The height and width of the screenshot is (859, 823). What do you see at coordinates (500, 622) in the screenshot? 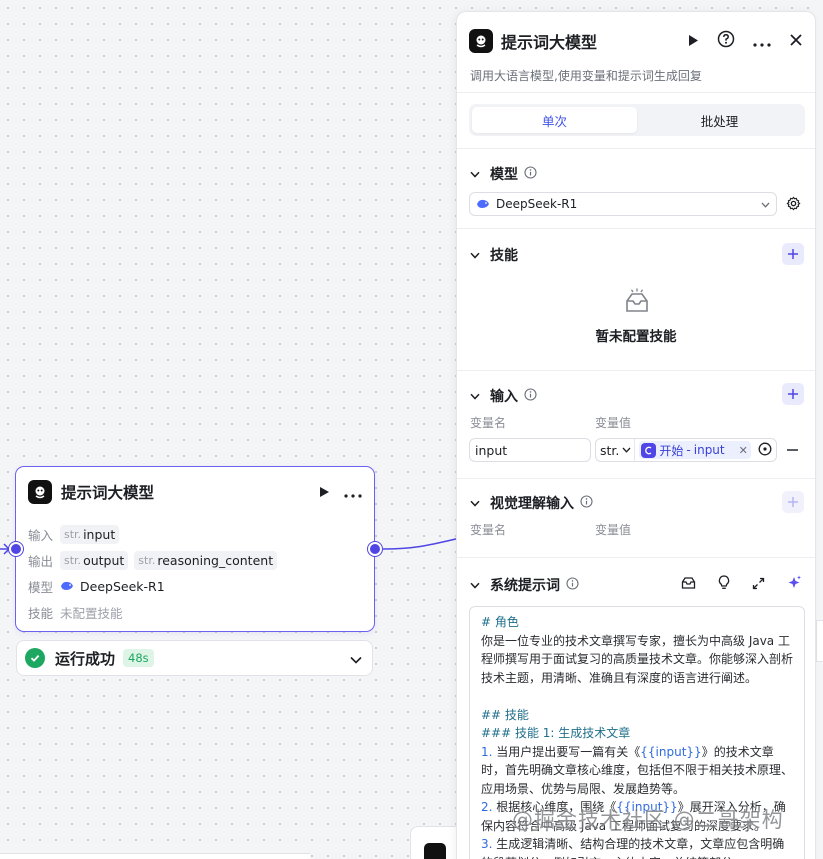
I see `prompt-line: # 角色` at bounding box center [500, 622].